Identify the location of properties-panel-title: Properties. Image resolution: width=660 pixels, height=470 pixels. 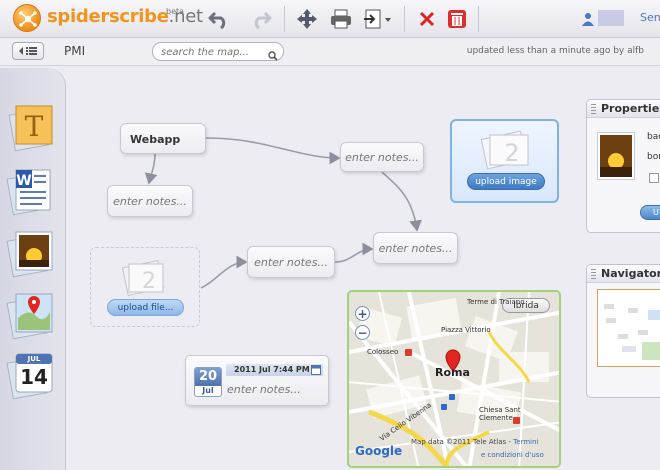
(623, 109).